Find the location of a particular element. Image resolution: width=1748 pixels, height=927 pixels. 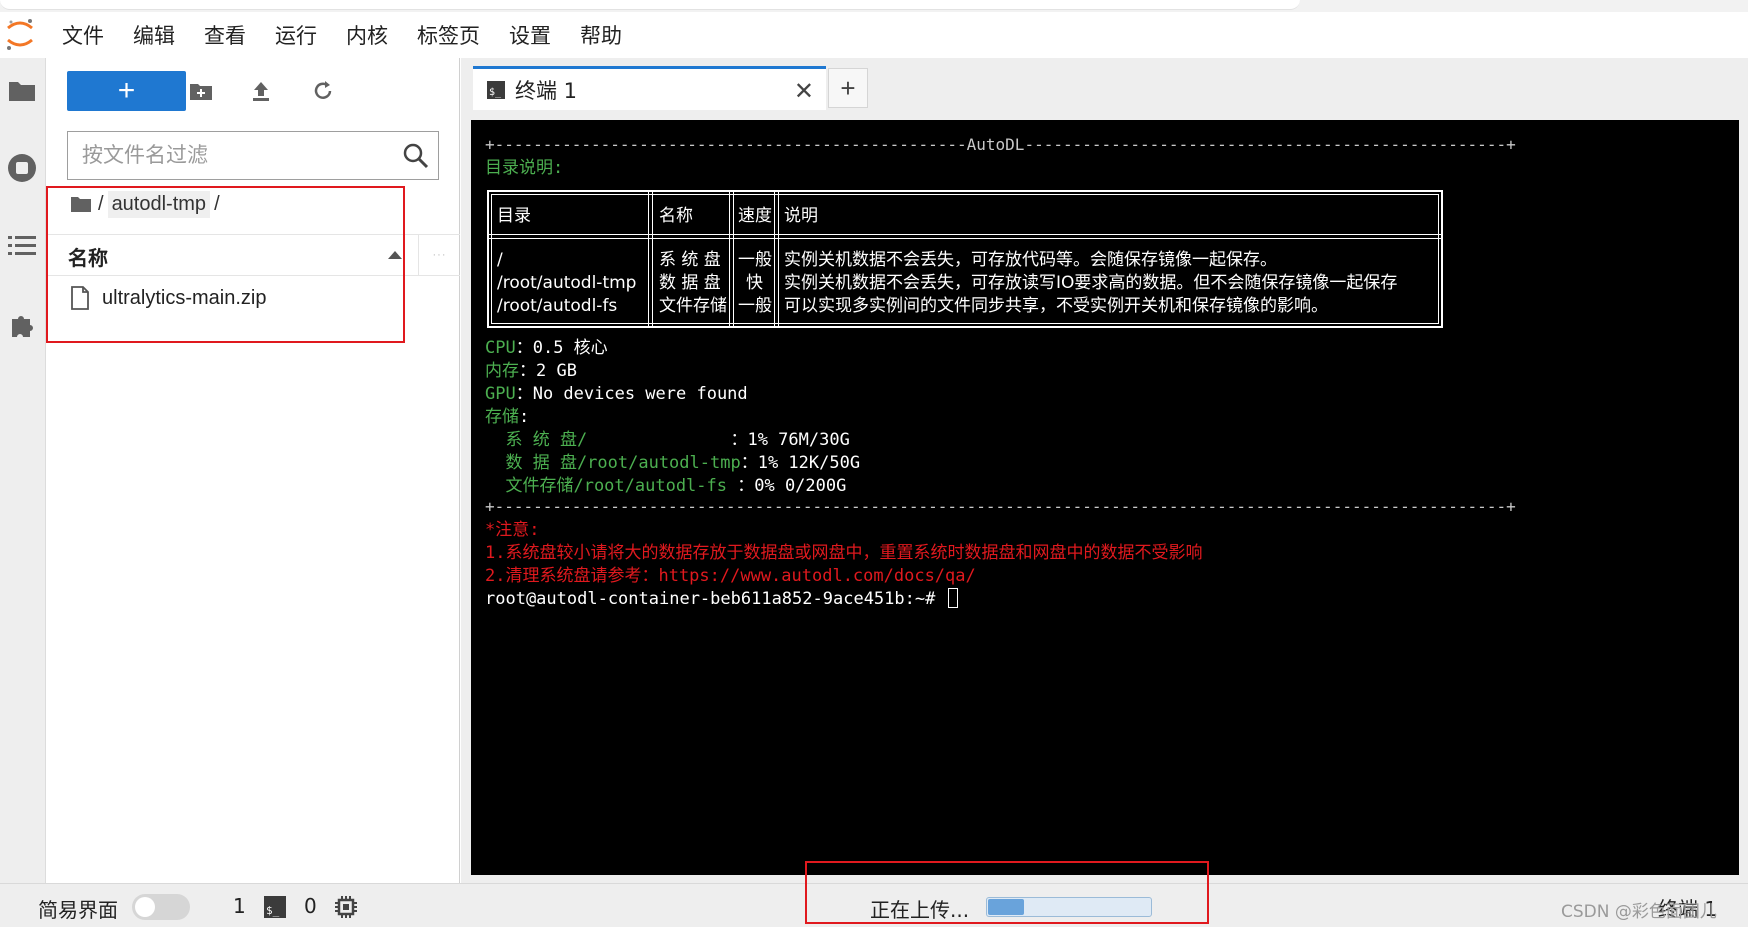

home-folder-icon is located at coordinates (81, 204).